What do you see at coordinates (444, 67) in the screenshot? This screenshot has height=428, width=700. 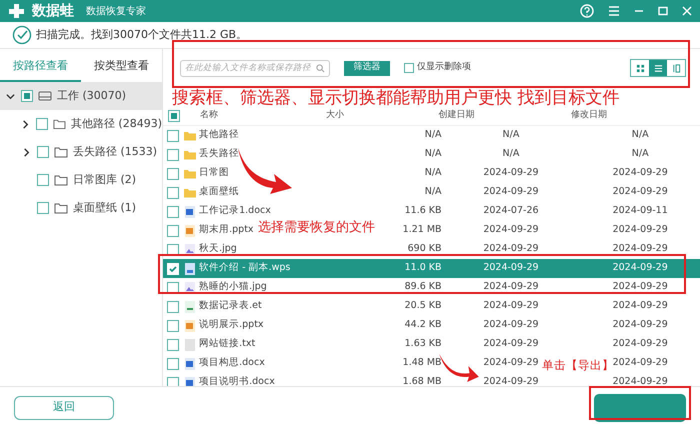 I see `checkbox-label: 仅显示删除项` at bounding box center [444, 67].